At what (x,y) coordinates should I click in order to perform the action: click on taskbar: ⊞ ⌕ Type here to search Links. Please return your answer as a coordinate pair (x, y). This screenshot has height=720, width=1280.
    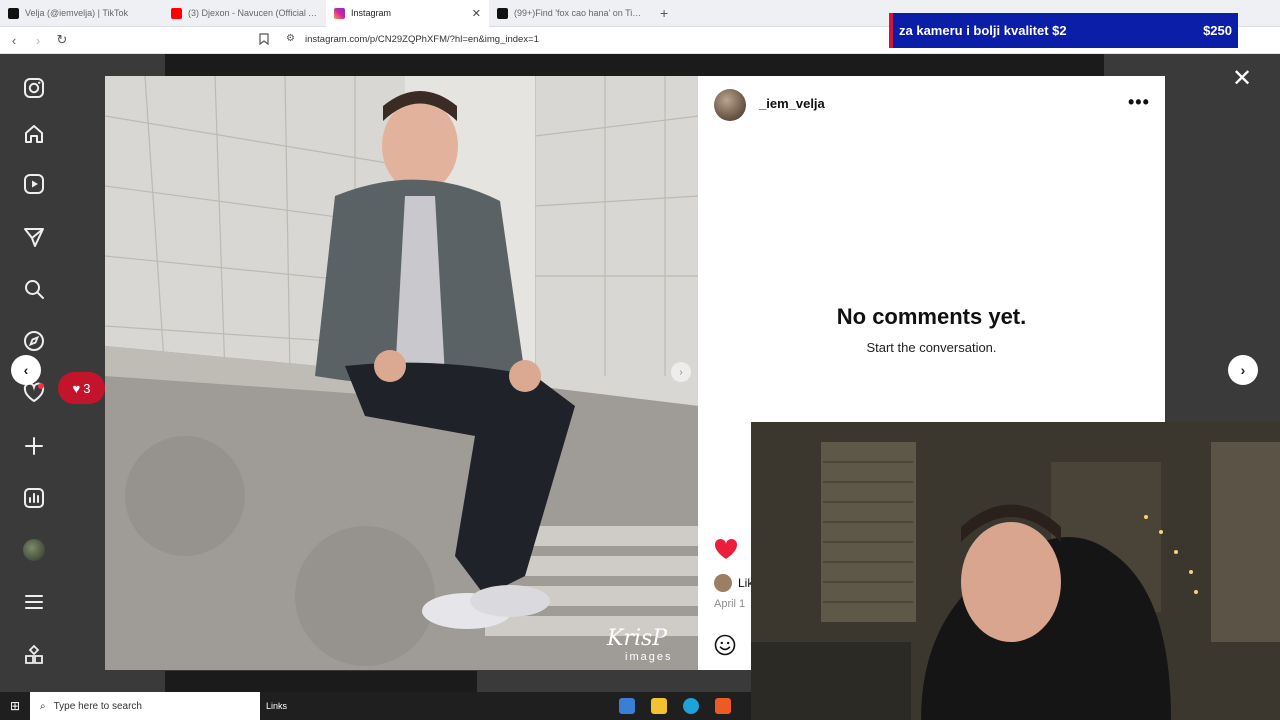
    Looking at the image, I should click on (375, 706).